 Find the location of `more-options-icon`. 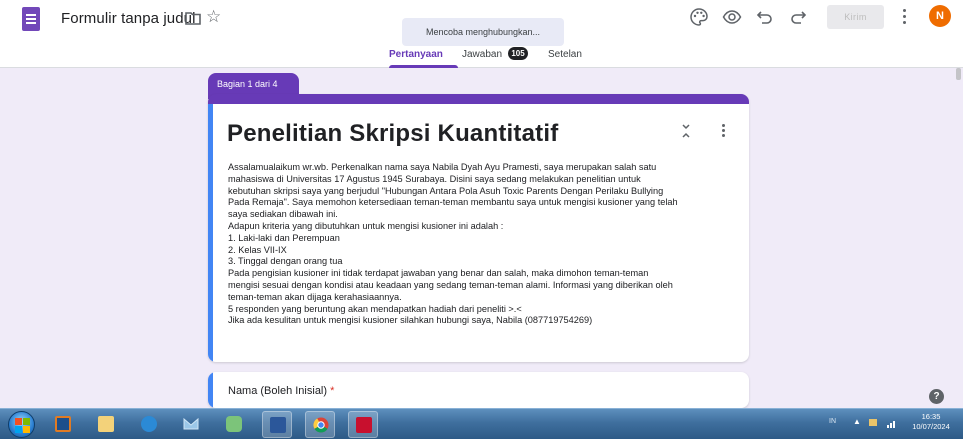

more-options-icon is located at coordinates (905, 17).